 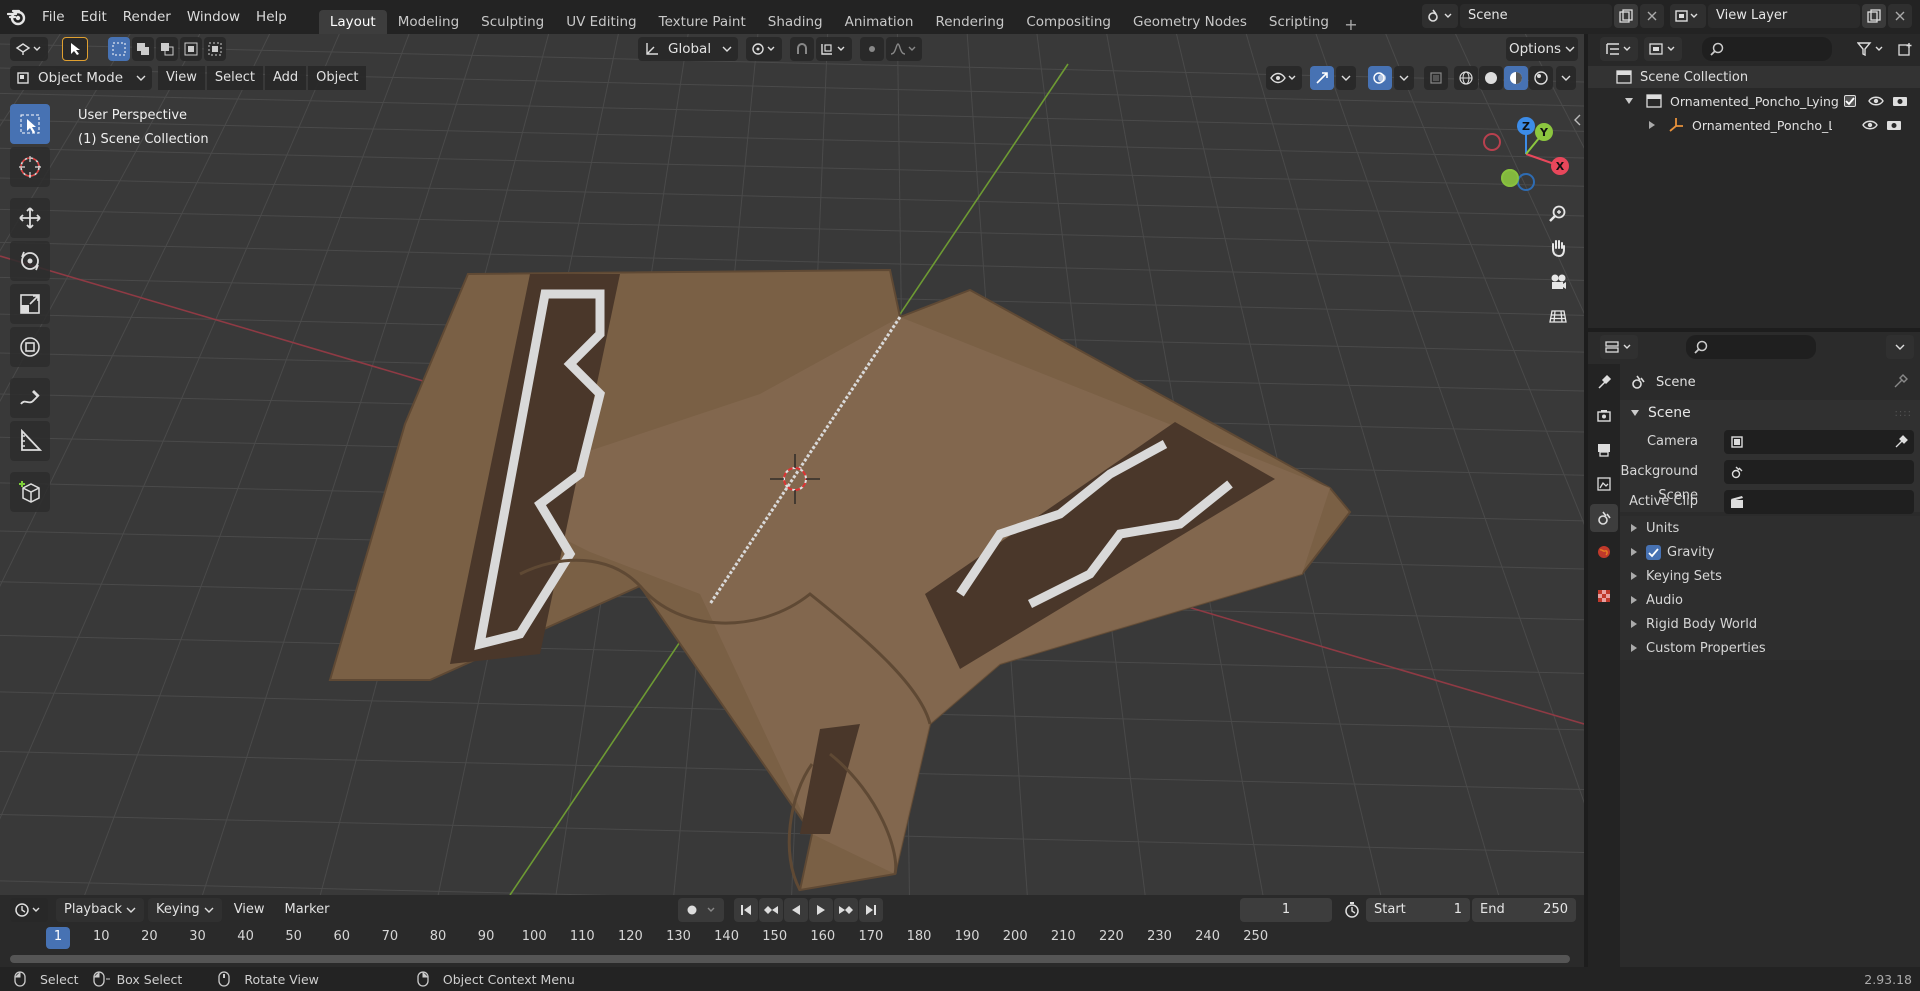 What do you see at coordinates (764, 49) in the screenshot?
I see `pivot-point-icon` at bounding box center [764, 49].